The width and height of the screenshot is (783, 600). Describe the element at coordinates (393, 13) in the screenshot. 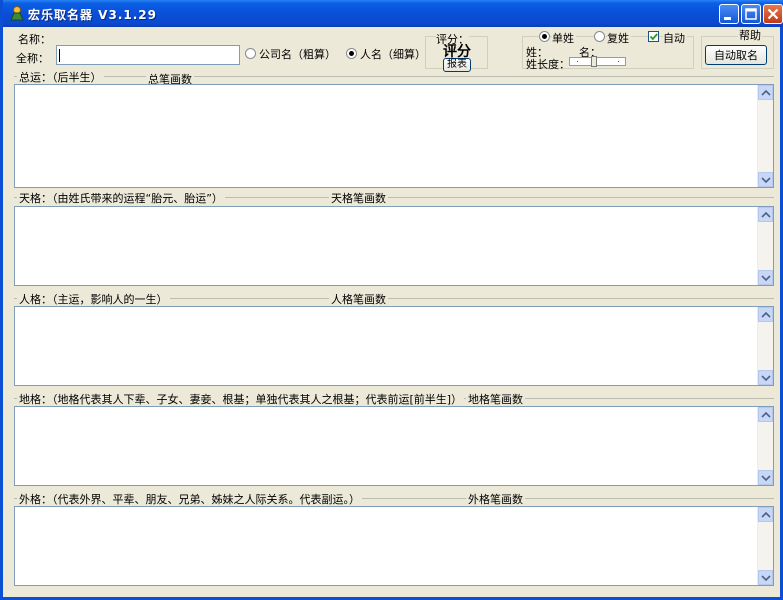

I see `title-bar: 宏乐取名器 V3.1.29` at that location.